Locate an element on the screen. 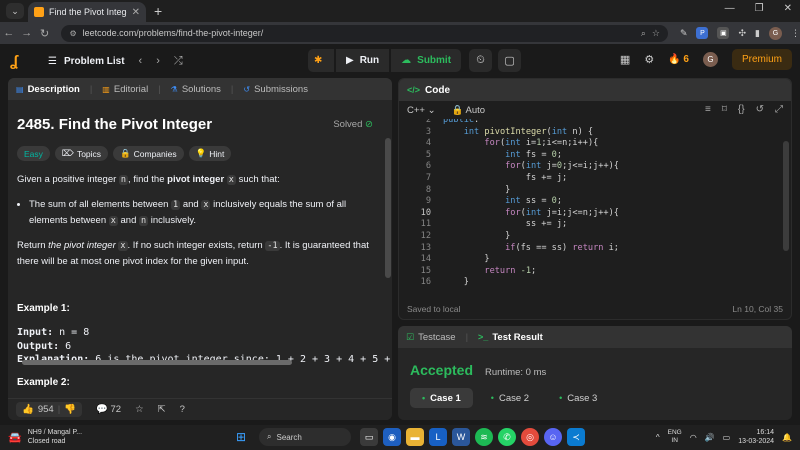 Image resolution: width=800 pixels, height=450 pixels. code-line: 15 return -1; is located at coordinates (595, 272).